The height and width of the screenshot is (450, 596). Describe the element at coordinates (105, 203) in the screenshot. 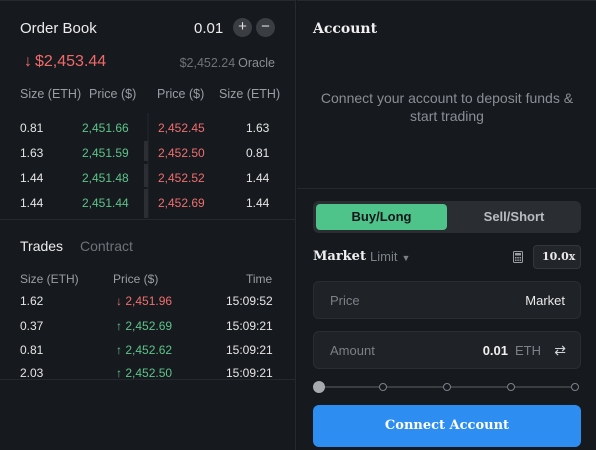

I see `bid-price-cell: 2,451.44` at that location.